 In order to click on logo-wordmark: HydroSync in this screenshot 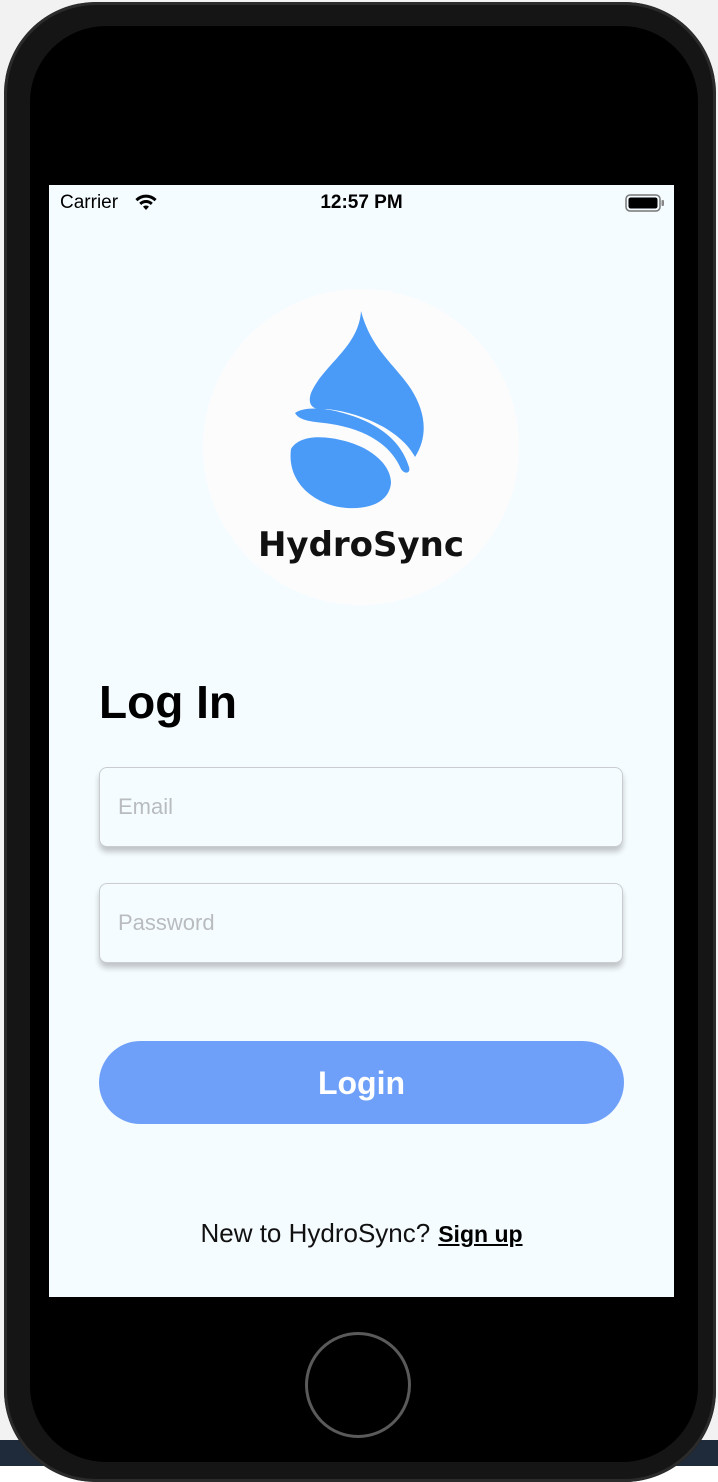, I will do `click(361, 545)`.